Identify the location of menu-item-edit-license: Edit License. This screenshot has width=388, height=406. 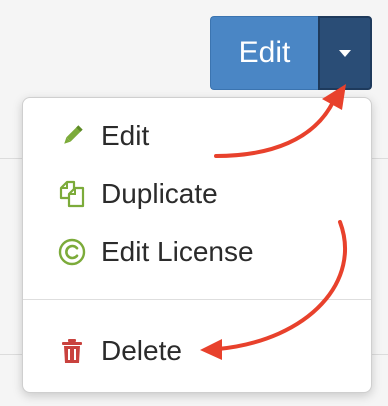
(197, 252).